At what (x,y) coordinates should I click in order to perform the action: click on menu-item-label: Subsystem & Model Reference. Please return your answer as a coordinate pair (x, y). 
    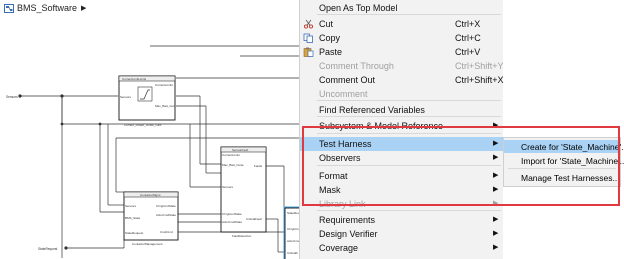
    Looking at the image, I should click on (381, 126).